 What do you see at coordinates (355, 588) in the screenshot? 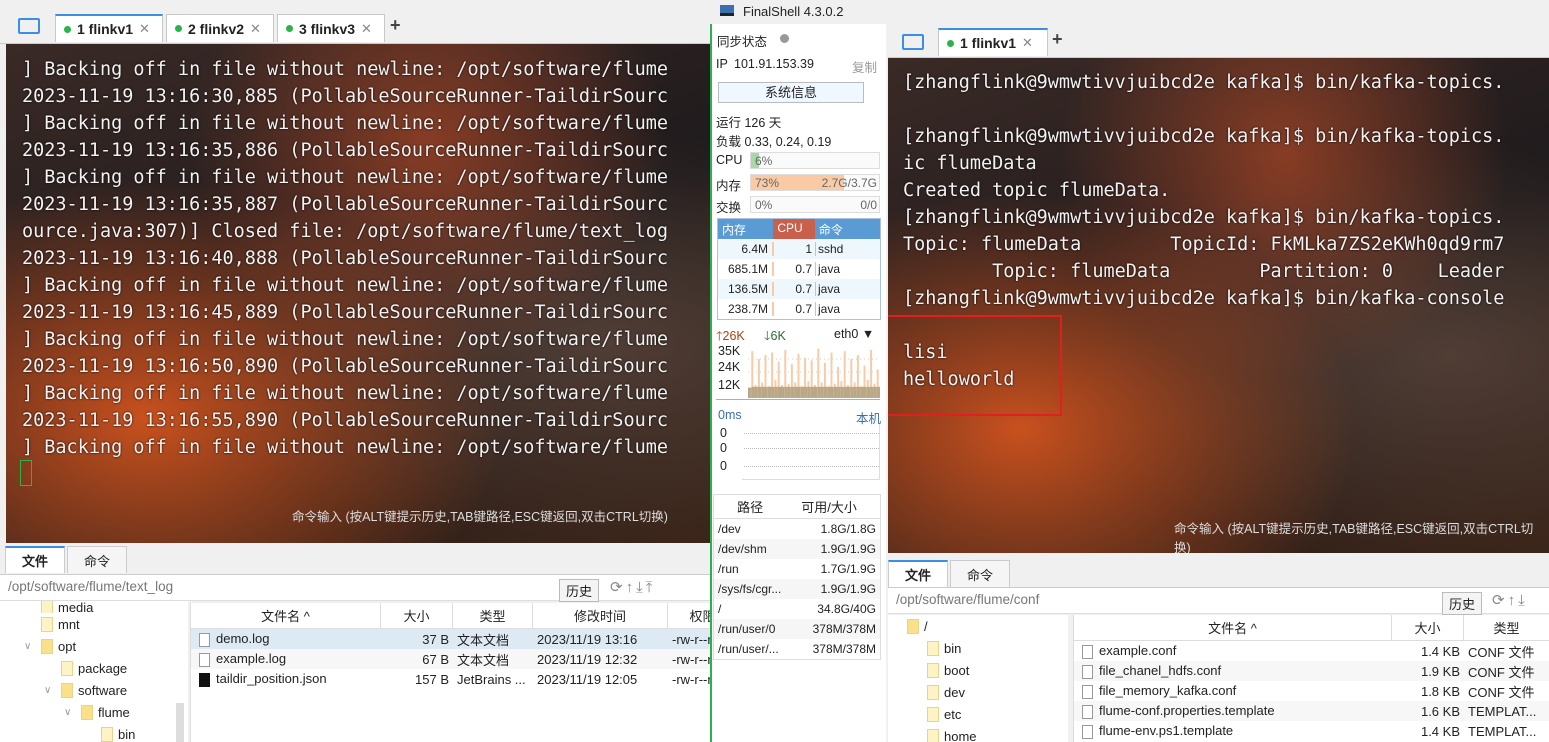
I see `left-path-bar: /opt/software/flume/text_log` at bounding box center [355, 588].